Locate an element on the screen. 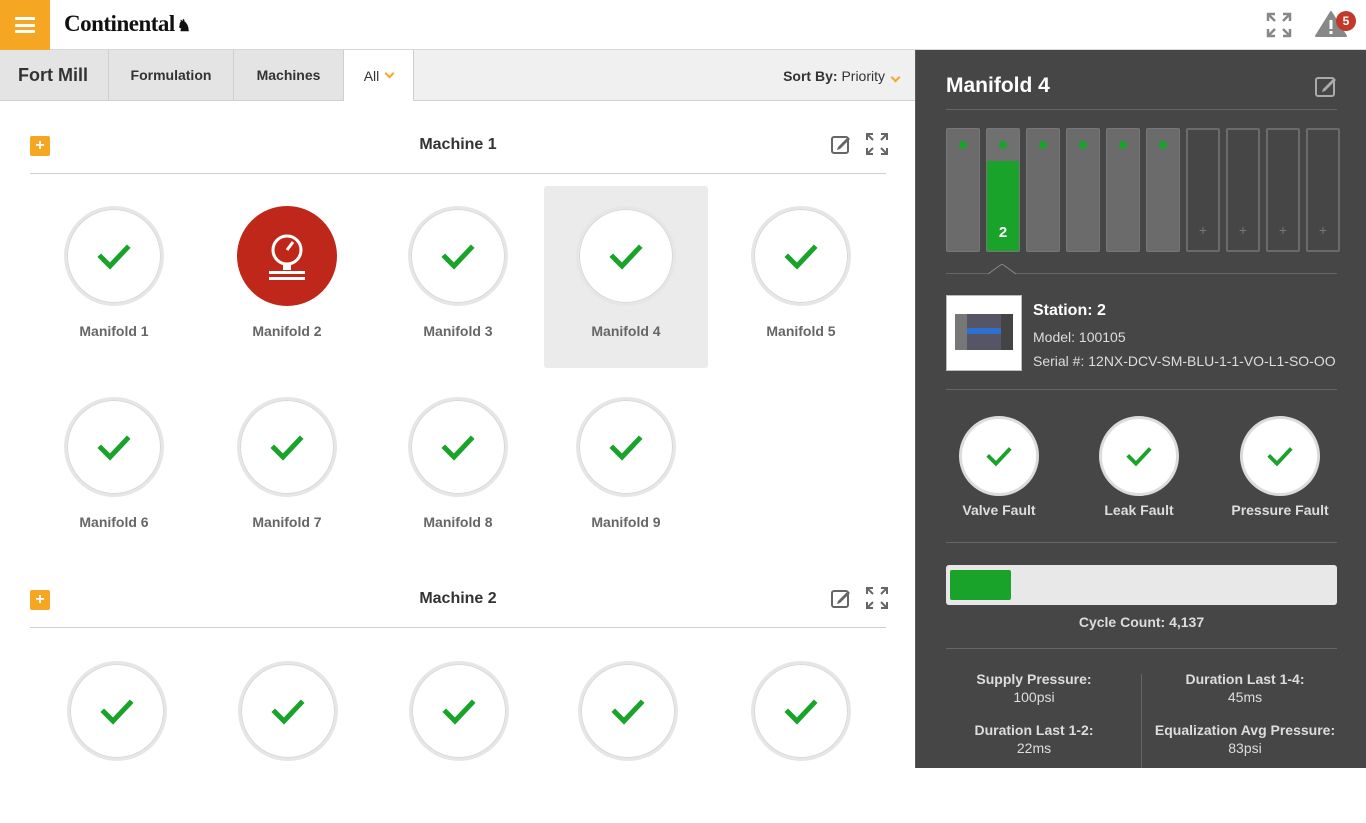 This screenshot has width=1366, height=823. manifold-tile: Manifold 1 is located at coordinates (114, 277).